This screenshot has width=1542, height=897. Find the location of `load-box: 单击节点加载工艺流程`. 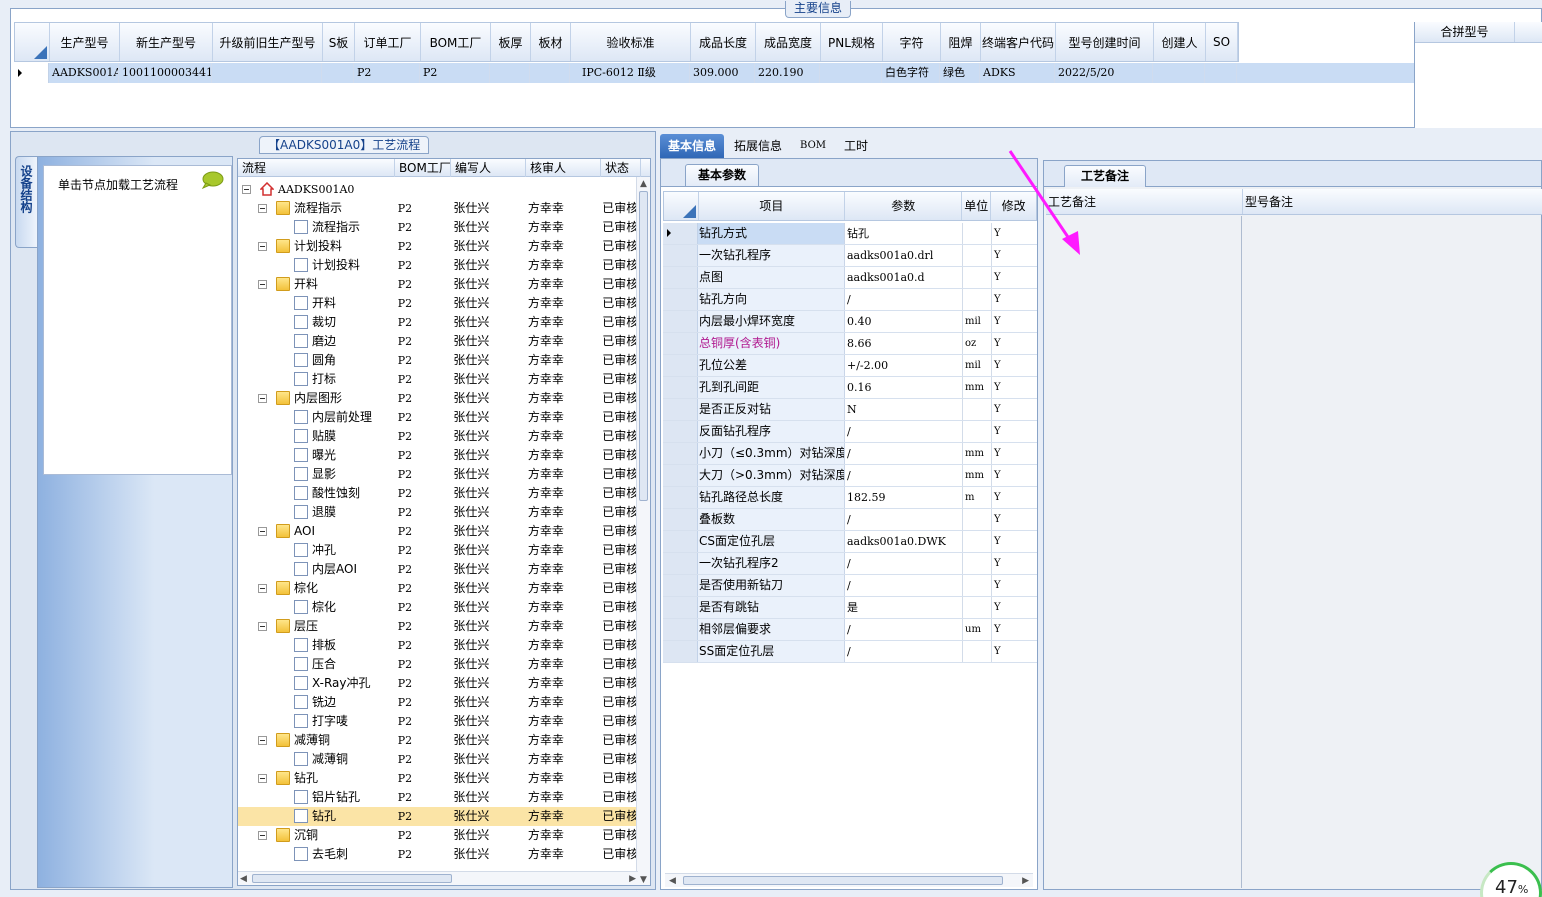

load-box: 单击节点加载工艺流程 is located at coordinates (137, 320).